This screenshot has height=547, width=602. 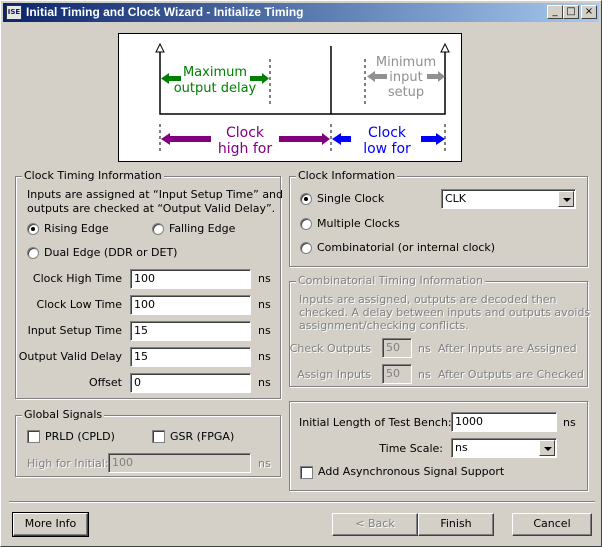 What do you see at coordinates (508, 199) in the screenshot?
I see `clock-select: CLK` at bounding box center [508, 199].